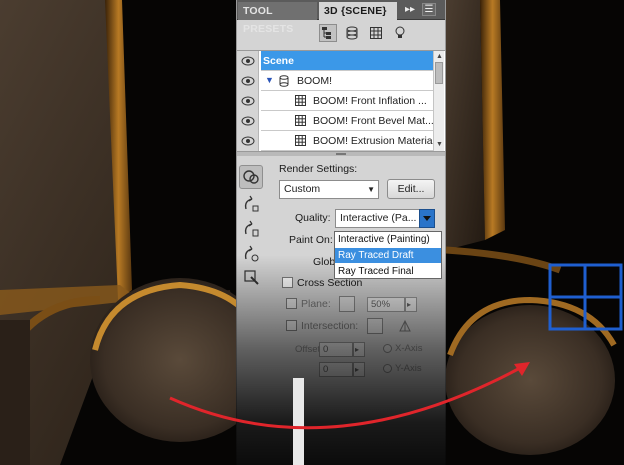  I want to click on panel-splitter, so click(341, 154).